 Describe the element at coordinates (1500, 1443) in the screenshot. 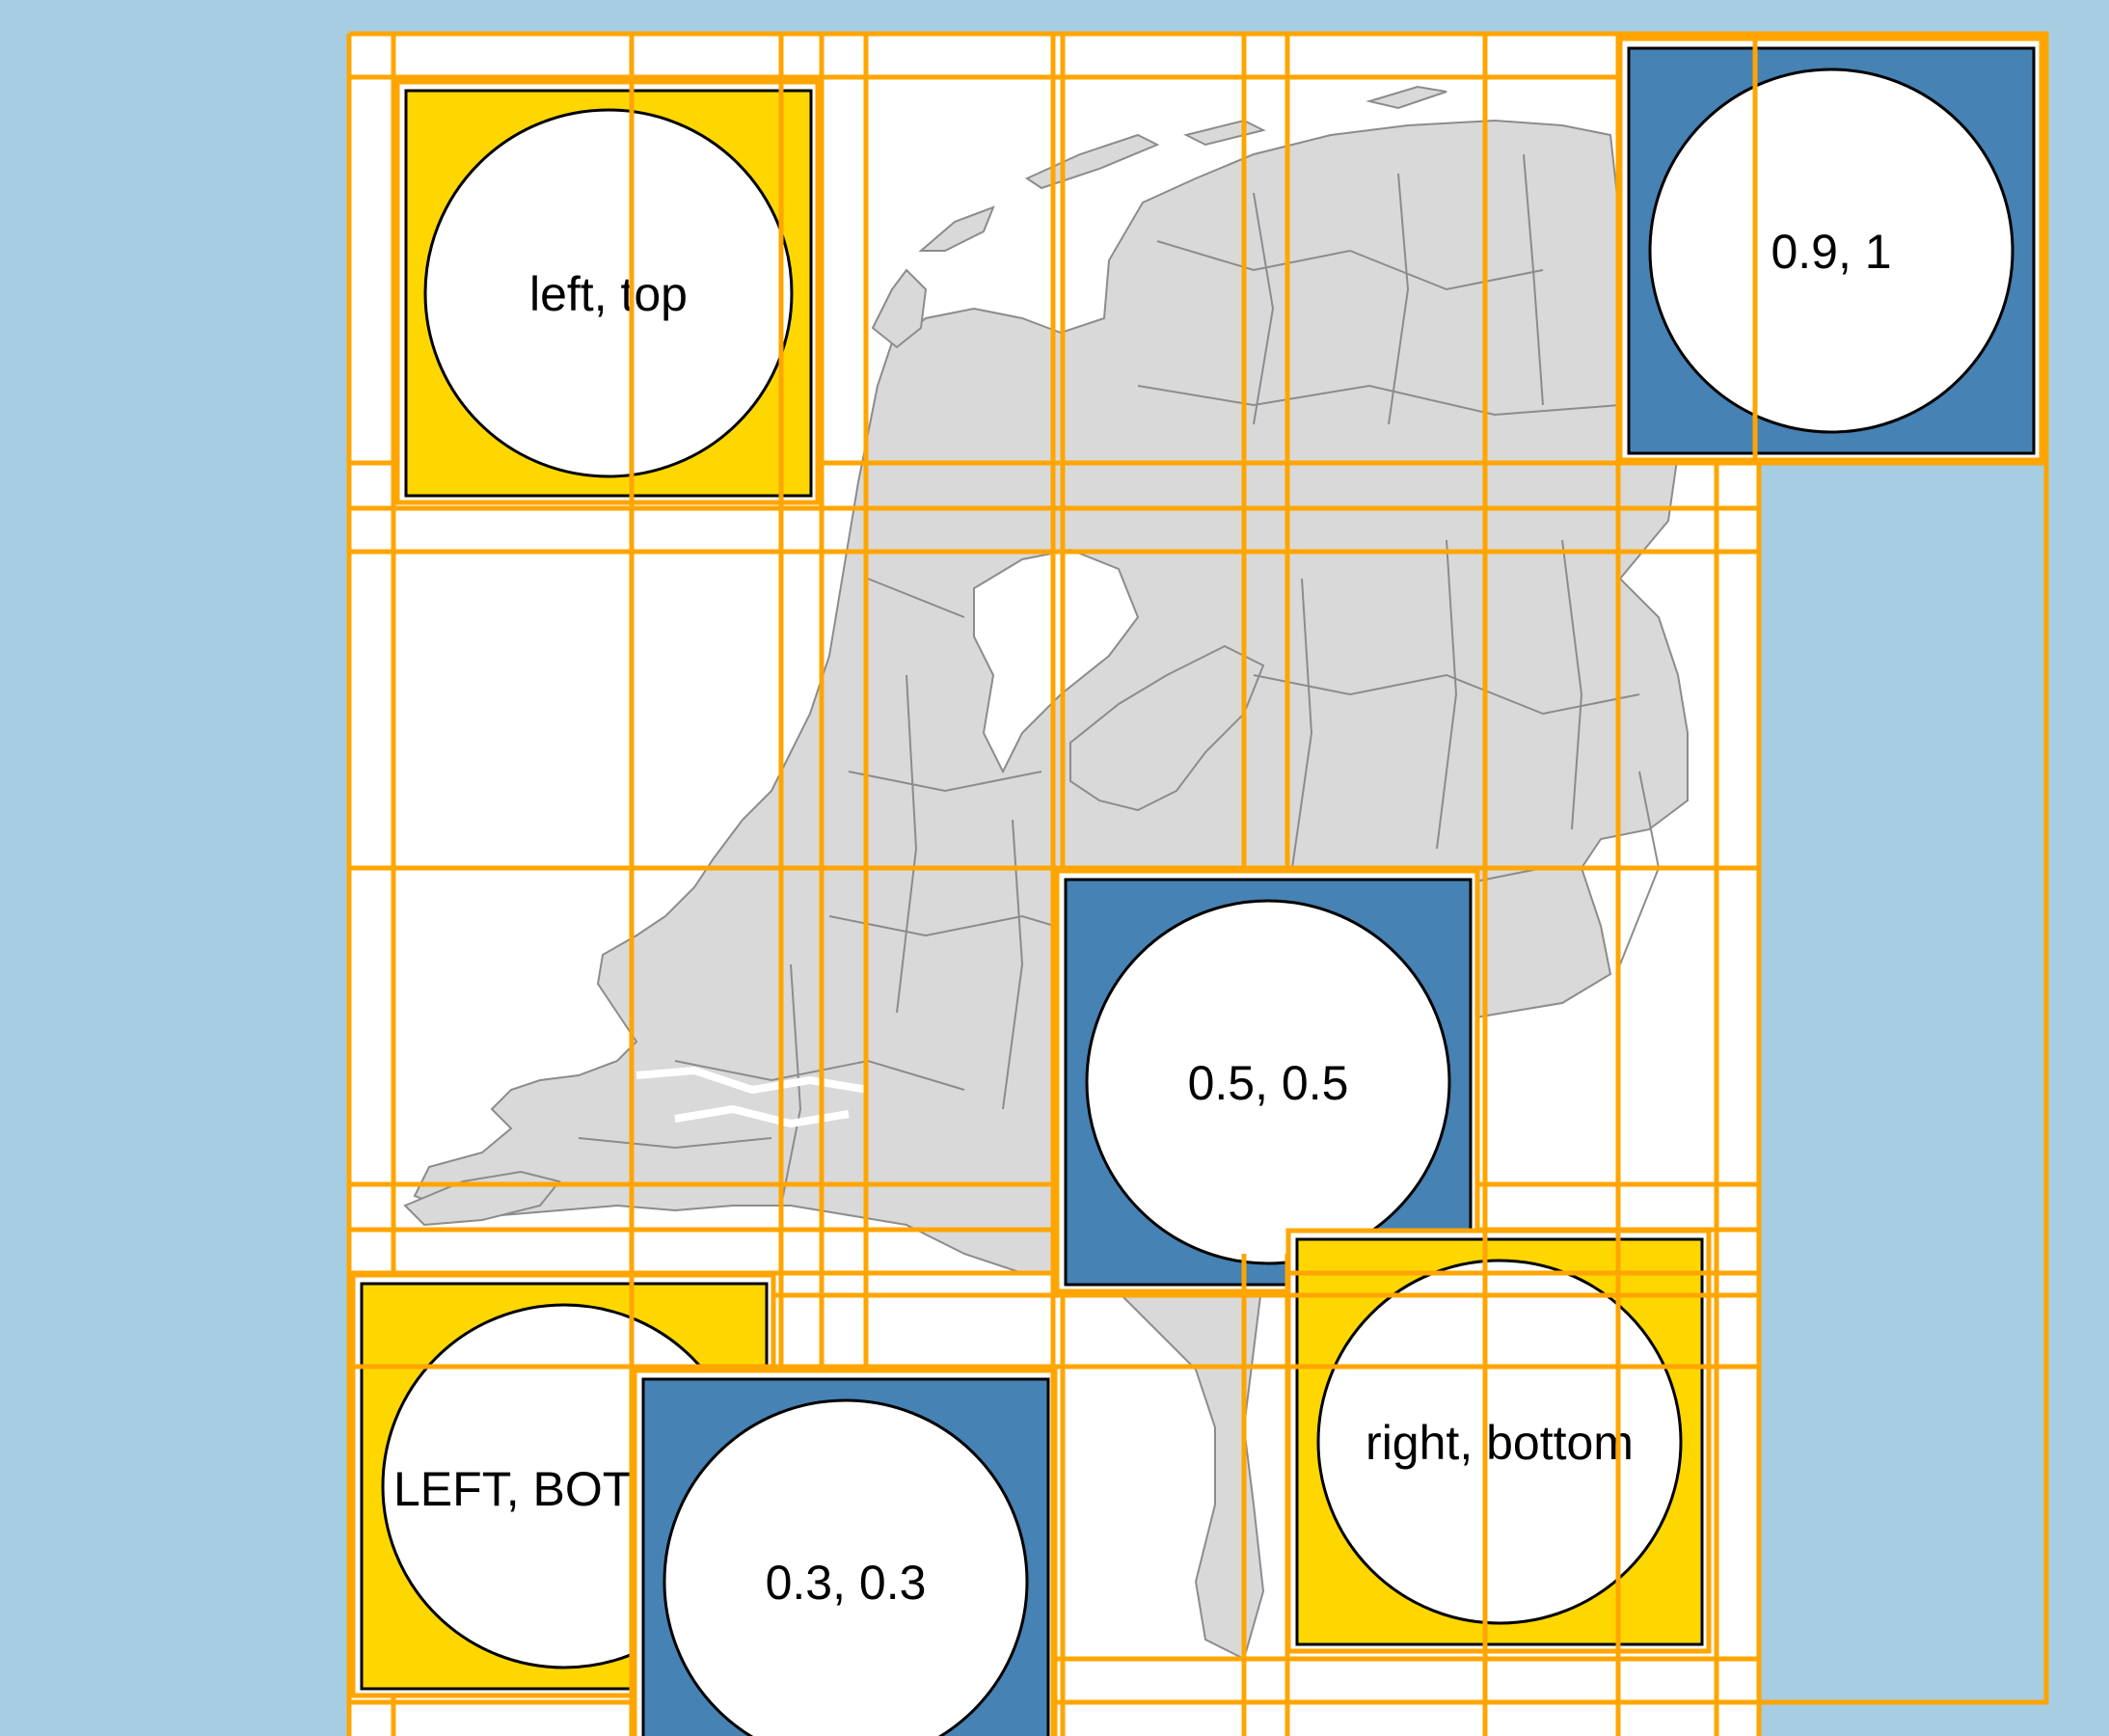

I see `inset-right-bottom-label: right, bottom` at that location.